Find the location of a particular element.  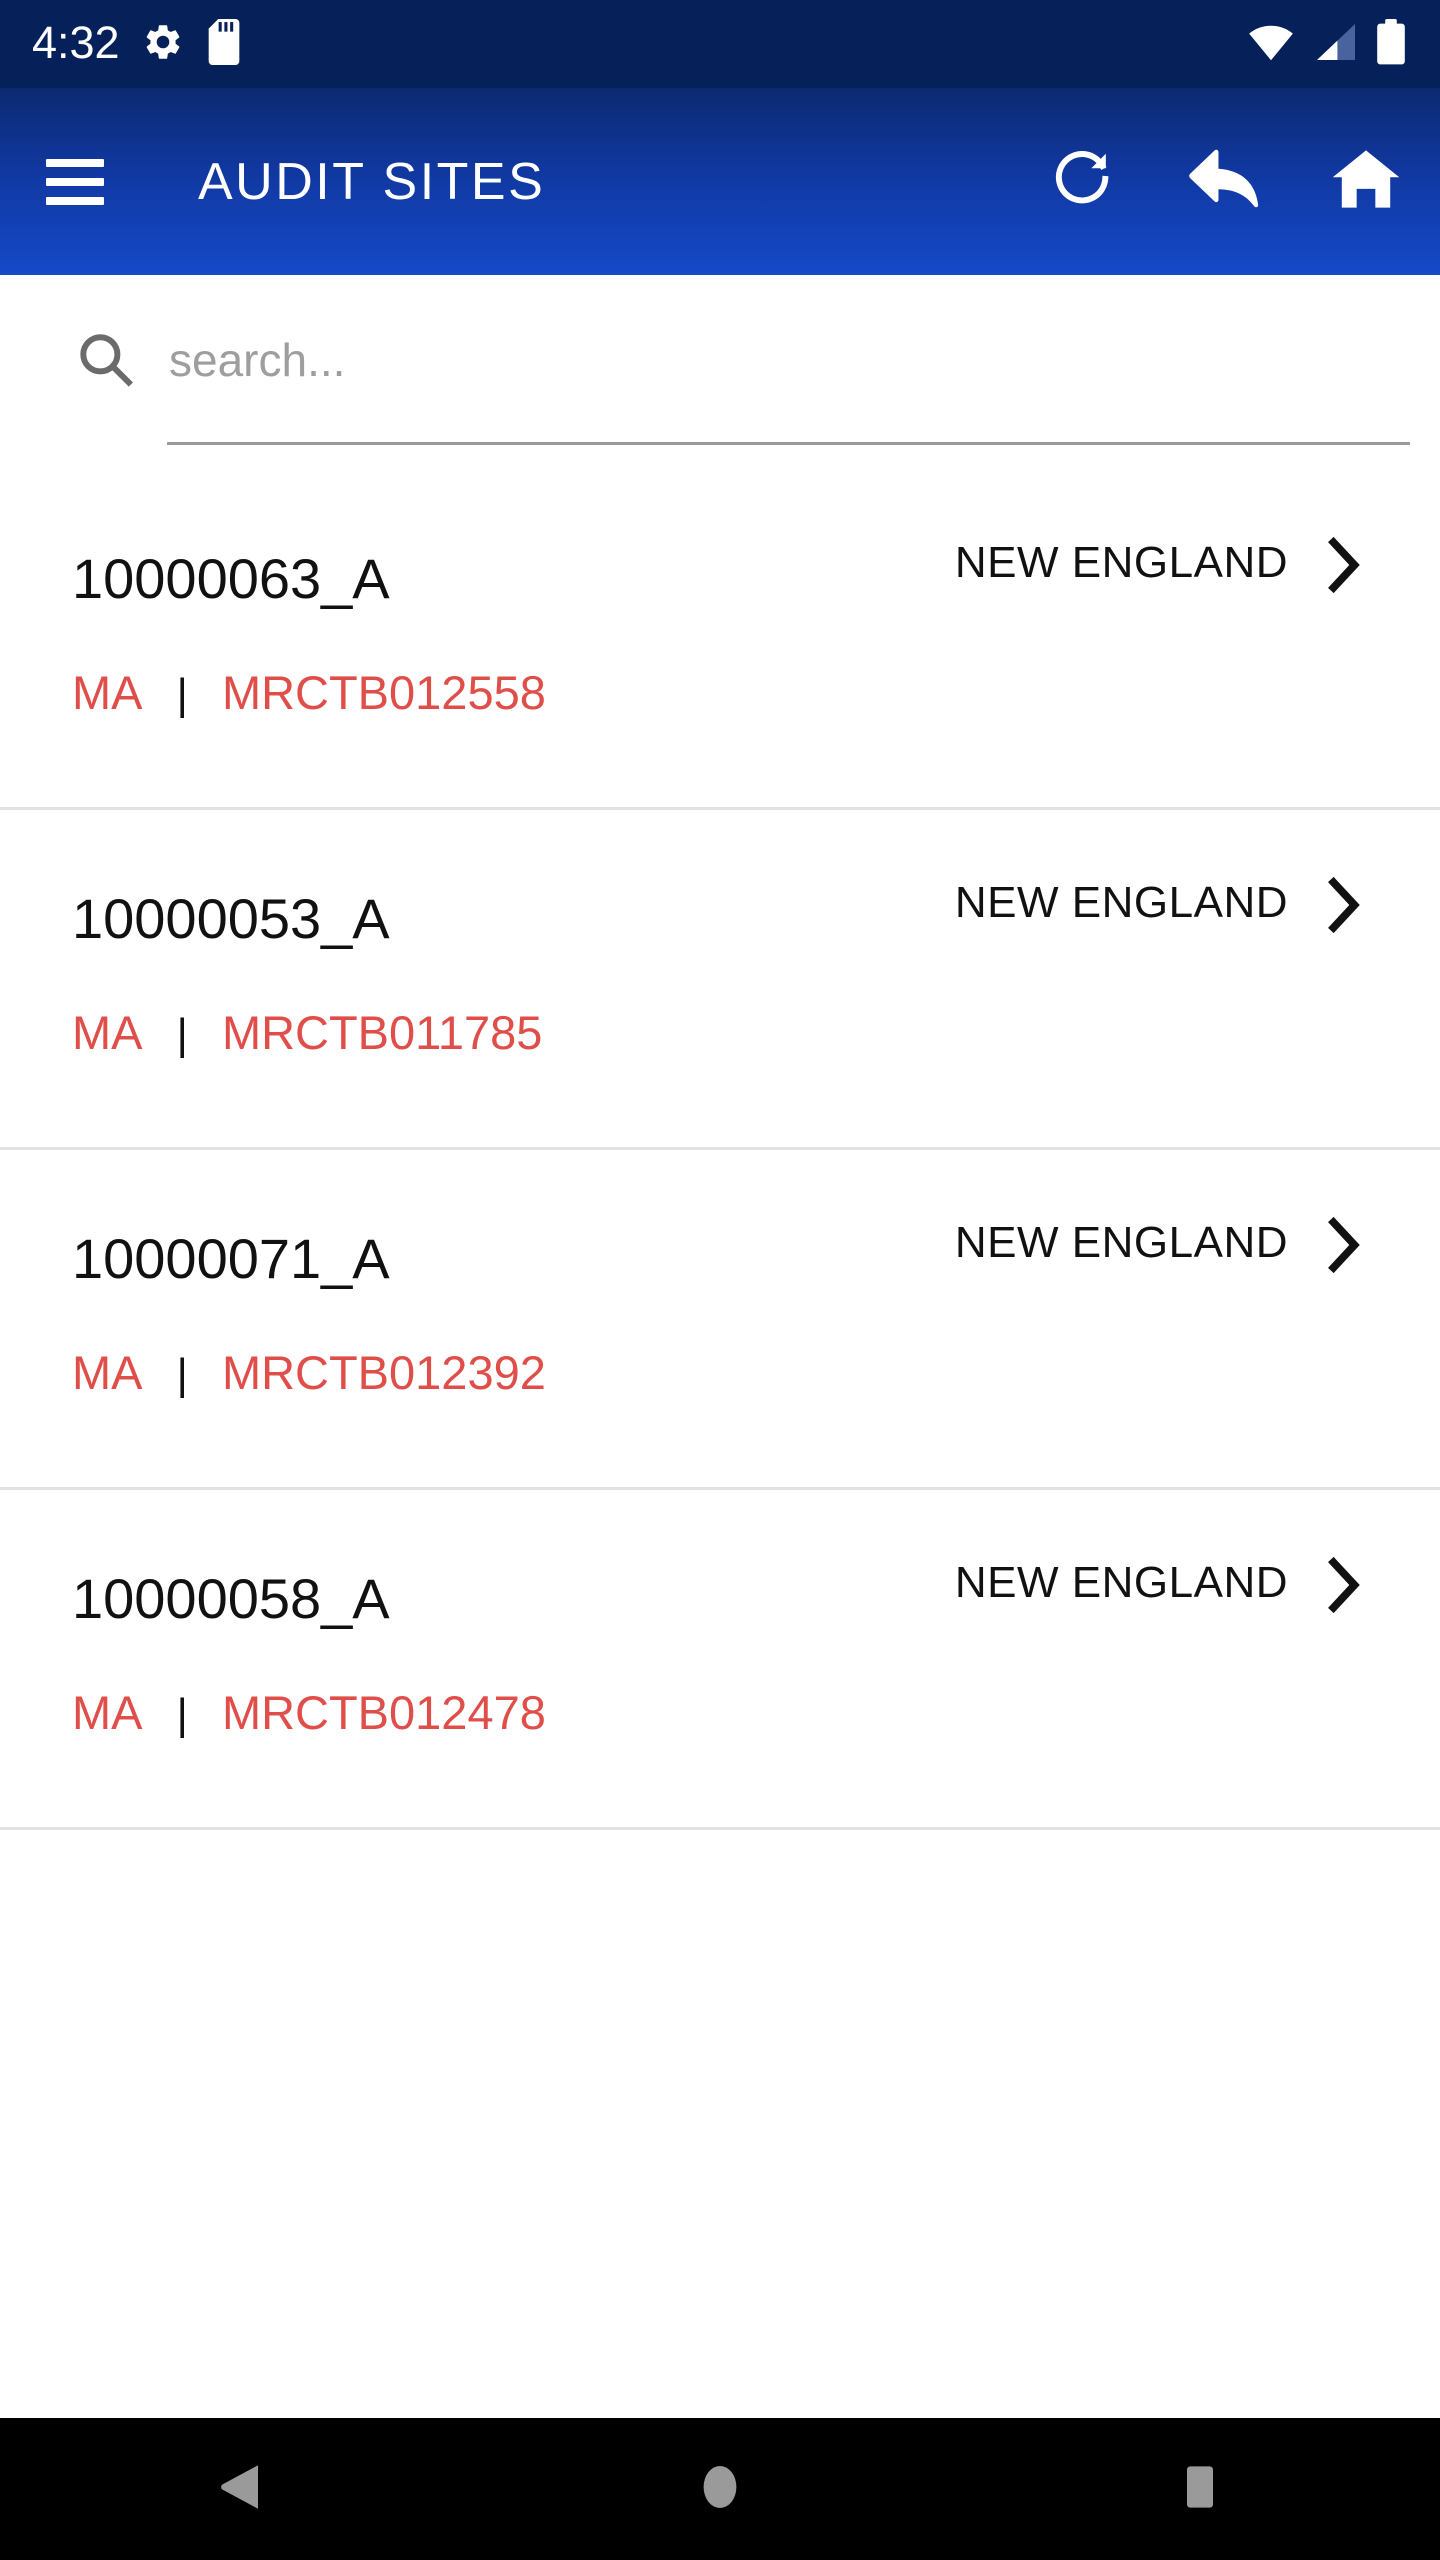

android-recents-button is located at coordinates (1200, 2489).